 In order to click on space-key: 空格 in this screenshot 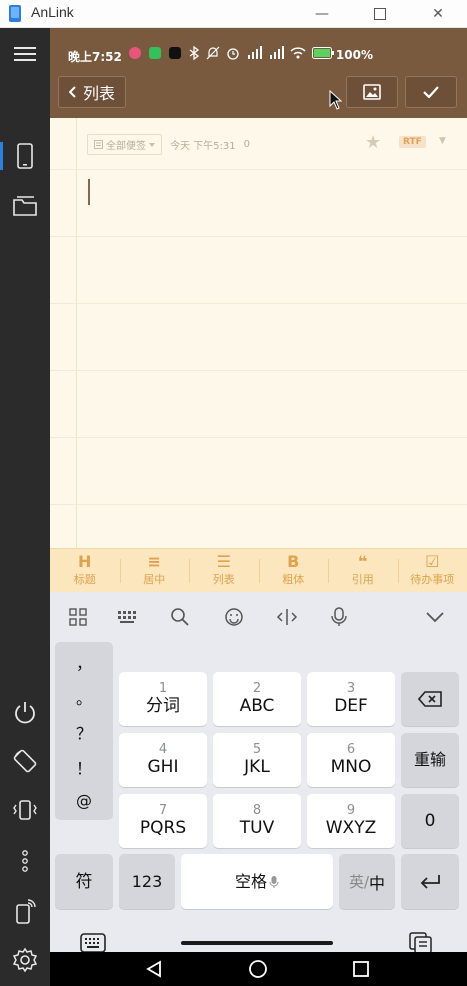, I will do `click(257, 881)`.